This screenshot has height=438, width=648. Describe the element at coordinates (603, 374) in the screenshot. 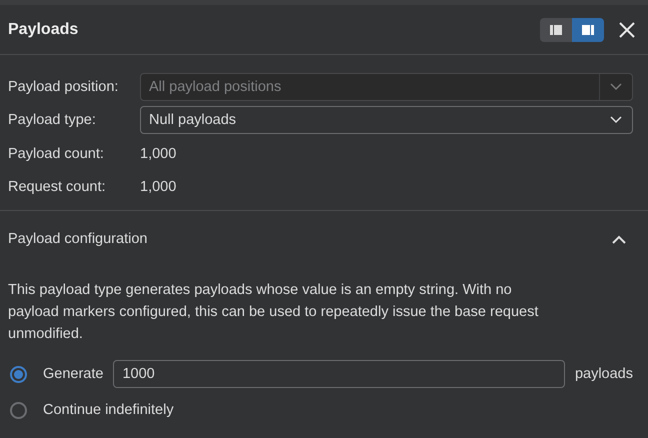

I see `suffix-label: payloads` at that location.